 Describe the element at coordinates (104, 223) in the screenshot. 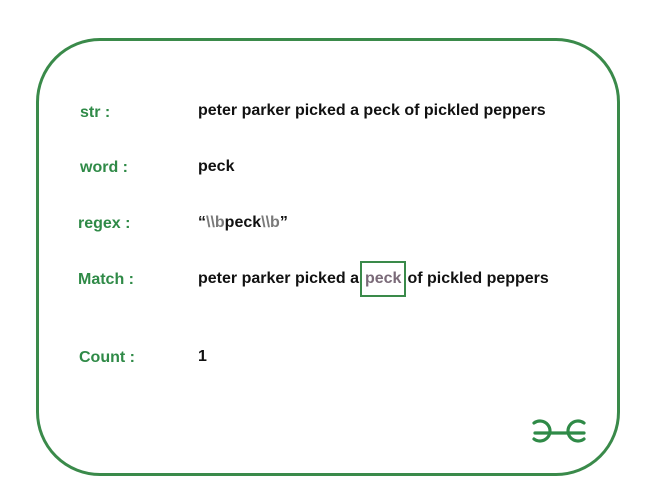

I see `regex-label: regex :` at that location.